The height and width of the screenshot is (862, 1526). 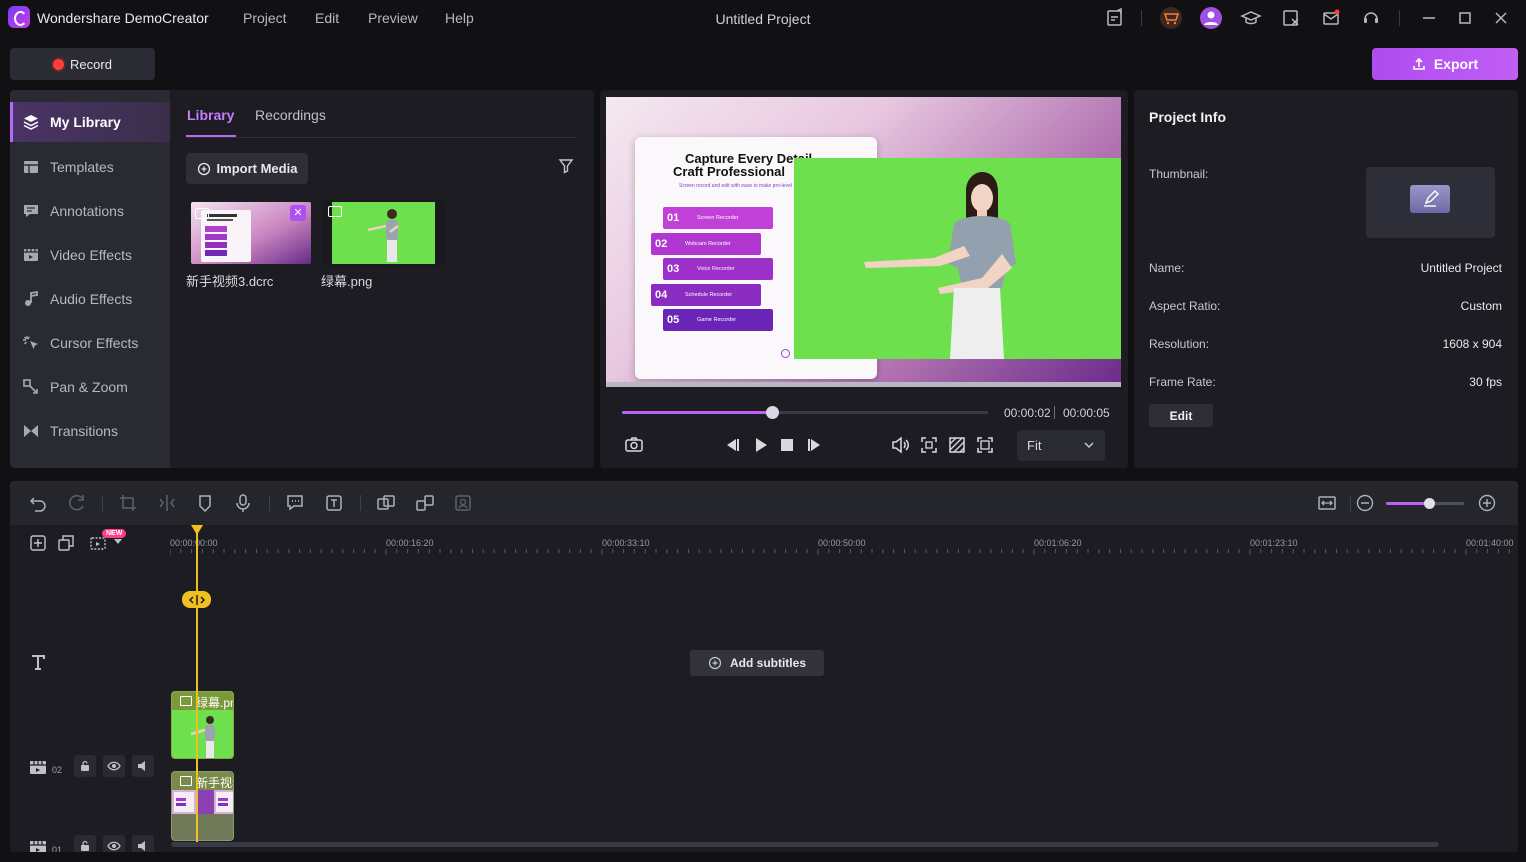 What do you see at coordinates (386, 503) in the screenshot?
I see `group-icon` at bounding box center [386, 503].